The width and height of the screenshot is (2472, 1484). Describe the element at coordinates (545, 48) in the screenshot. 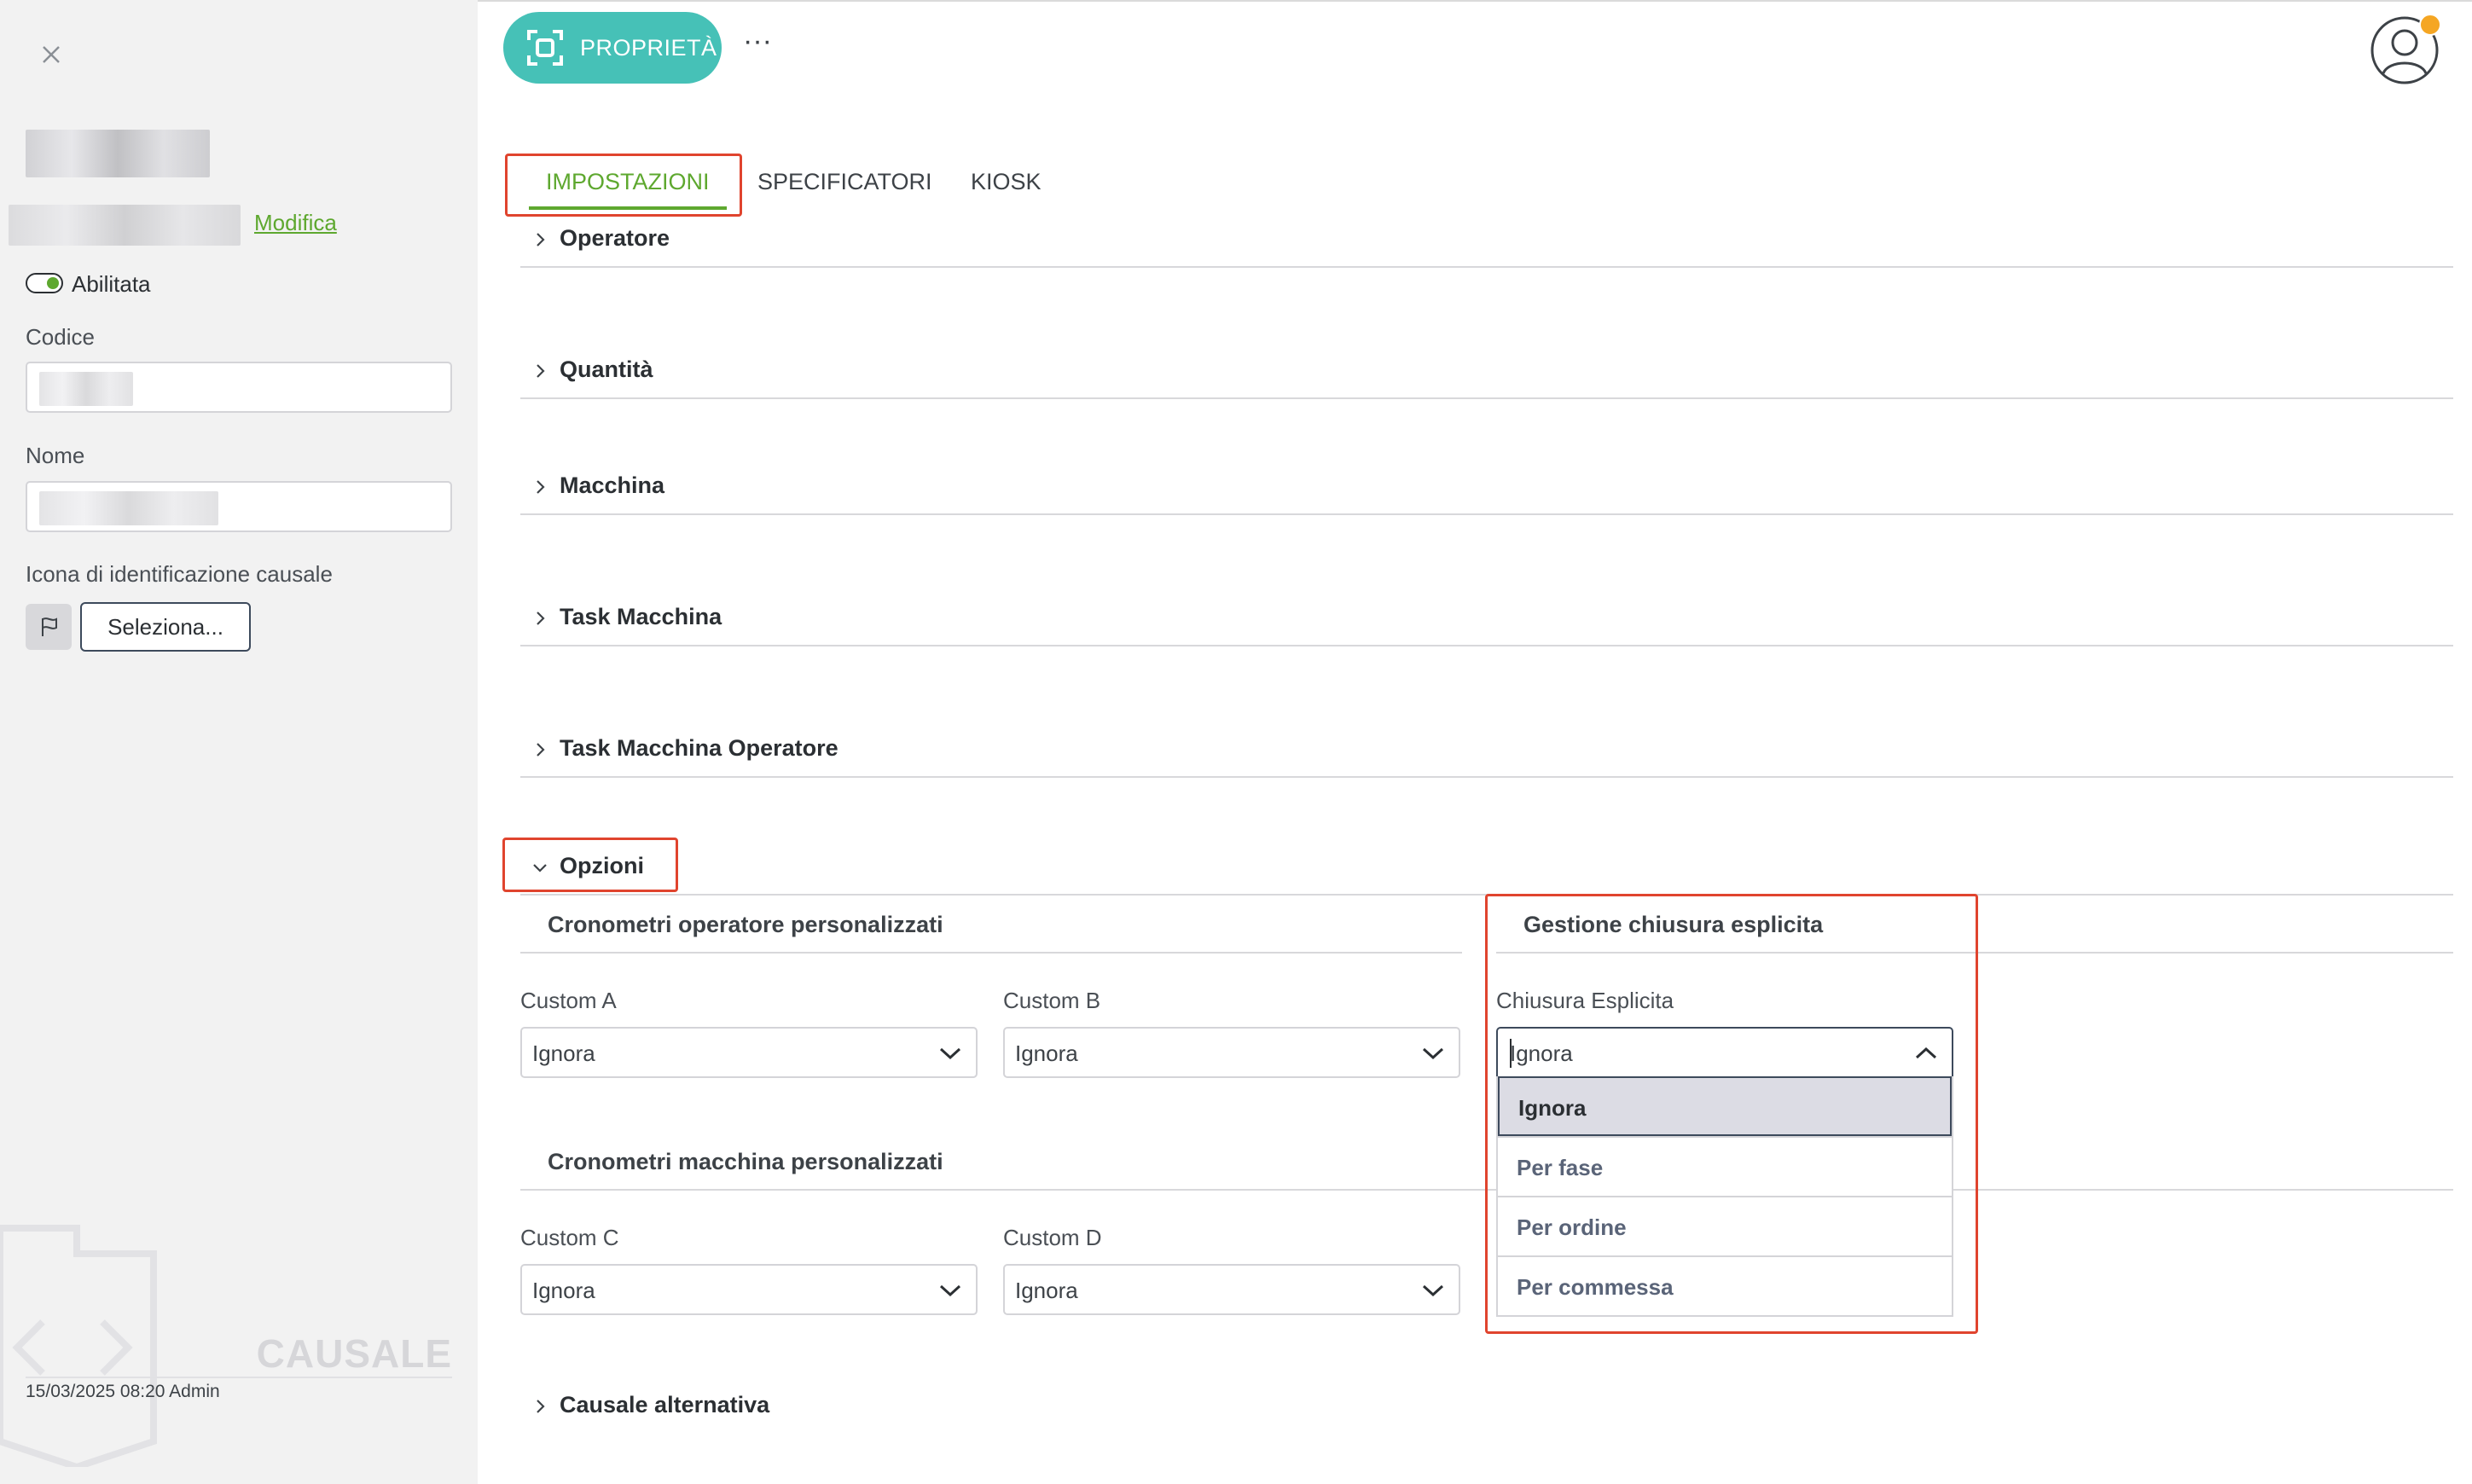

I see `focus-frame-icon` at that location.